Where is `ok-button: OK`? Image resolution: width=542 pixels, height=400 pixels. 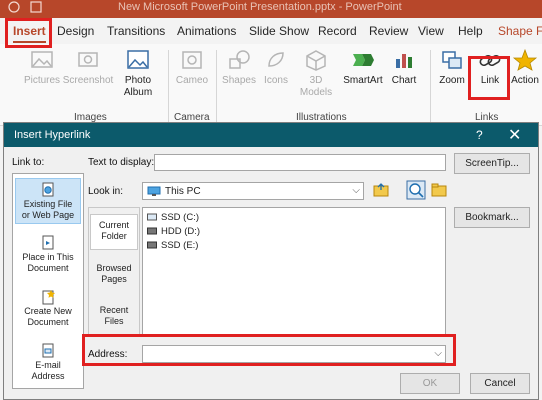
ok-button: OK is located at coordinates (430, 383).